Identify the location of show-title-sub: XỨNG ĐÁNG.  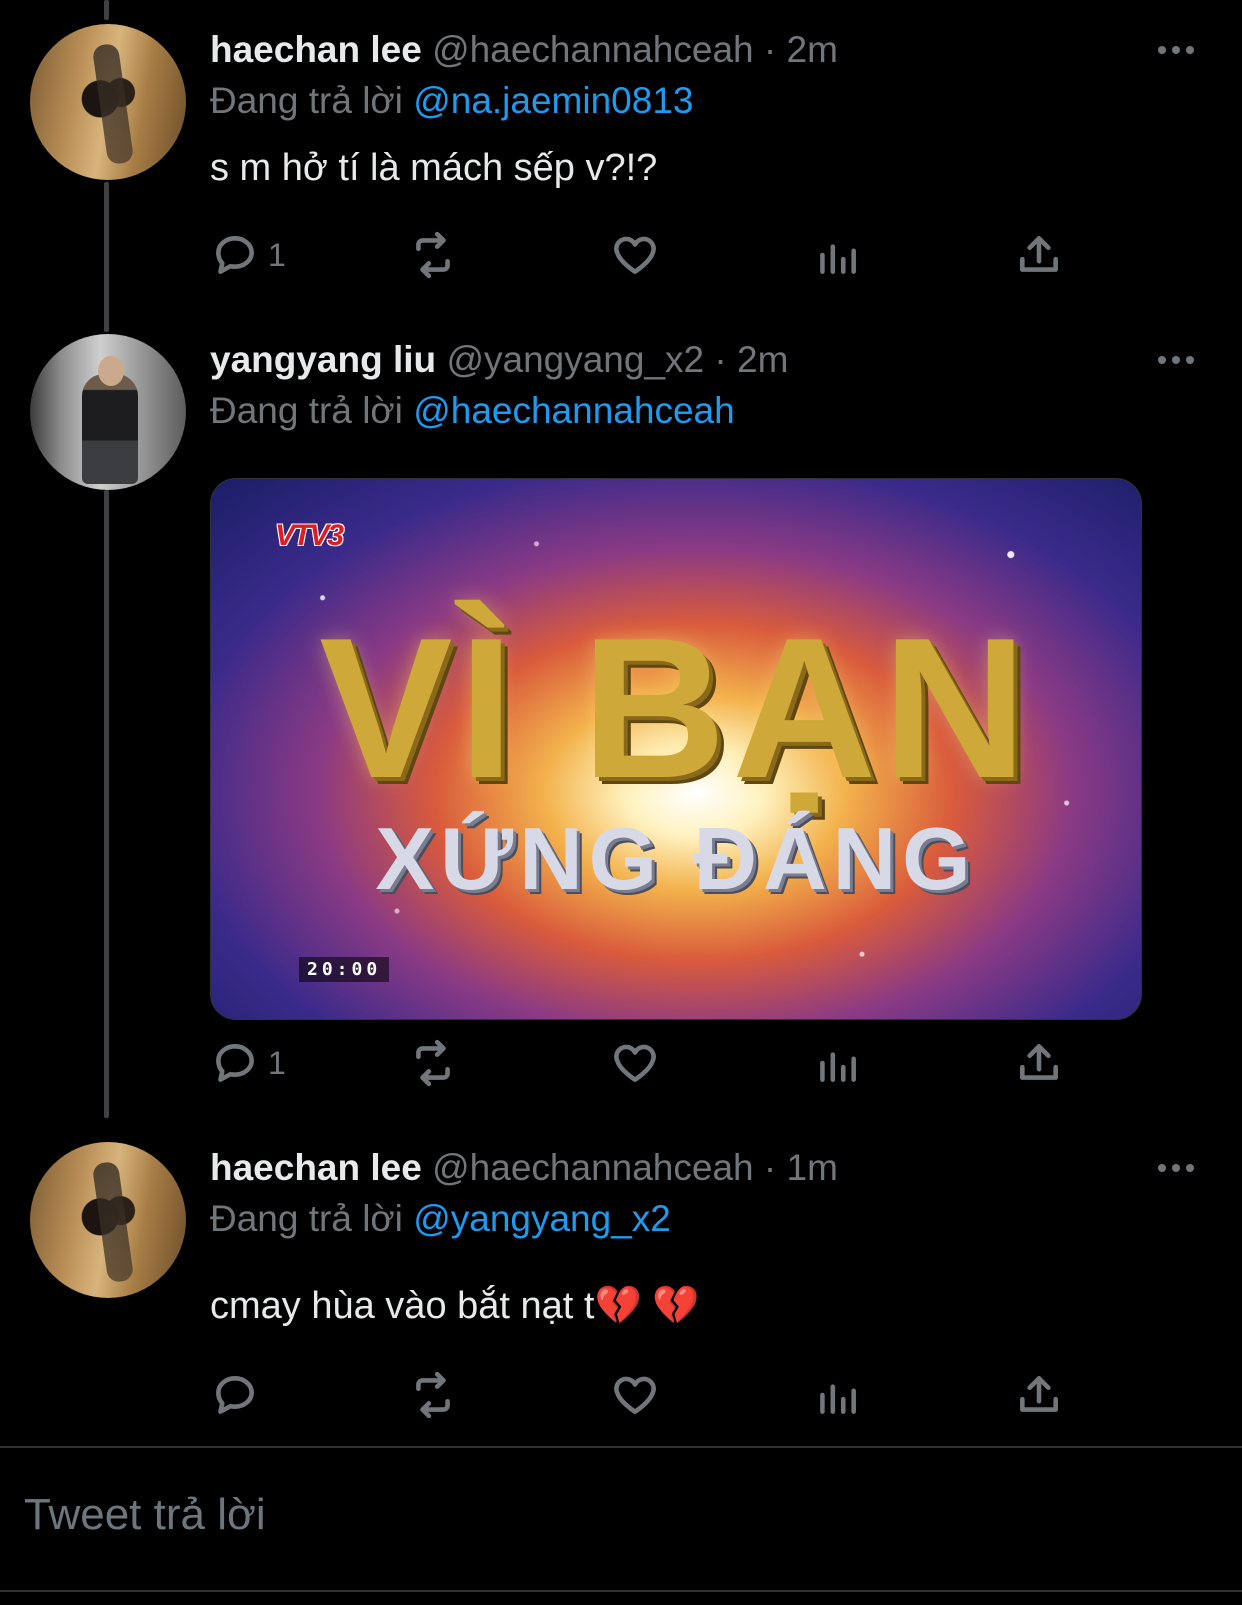
(676, 858).